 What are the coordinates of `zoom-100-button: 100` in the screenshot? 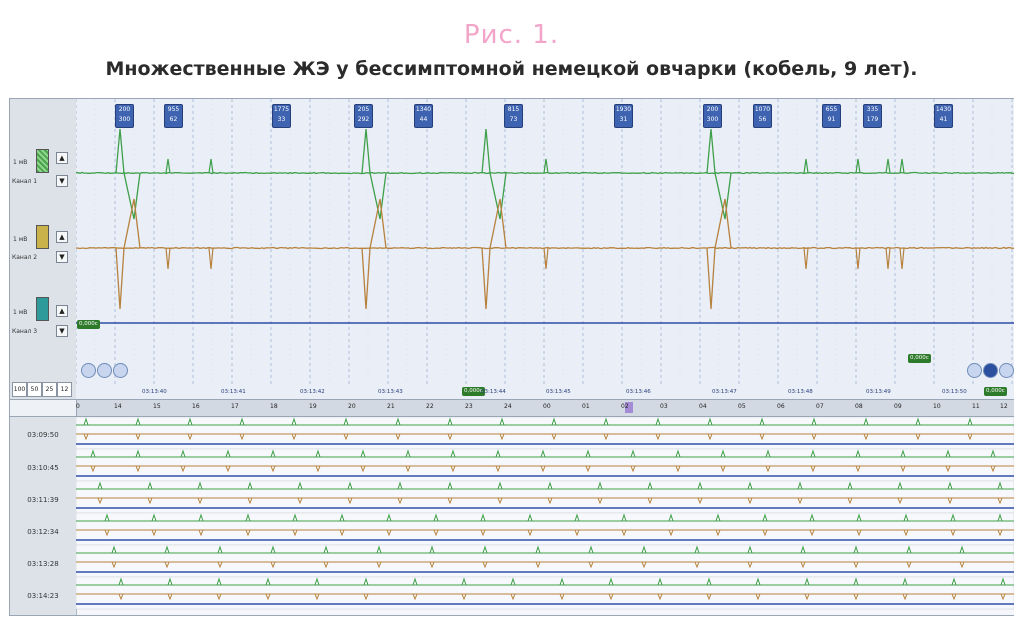 It's located at (19, 389).